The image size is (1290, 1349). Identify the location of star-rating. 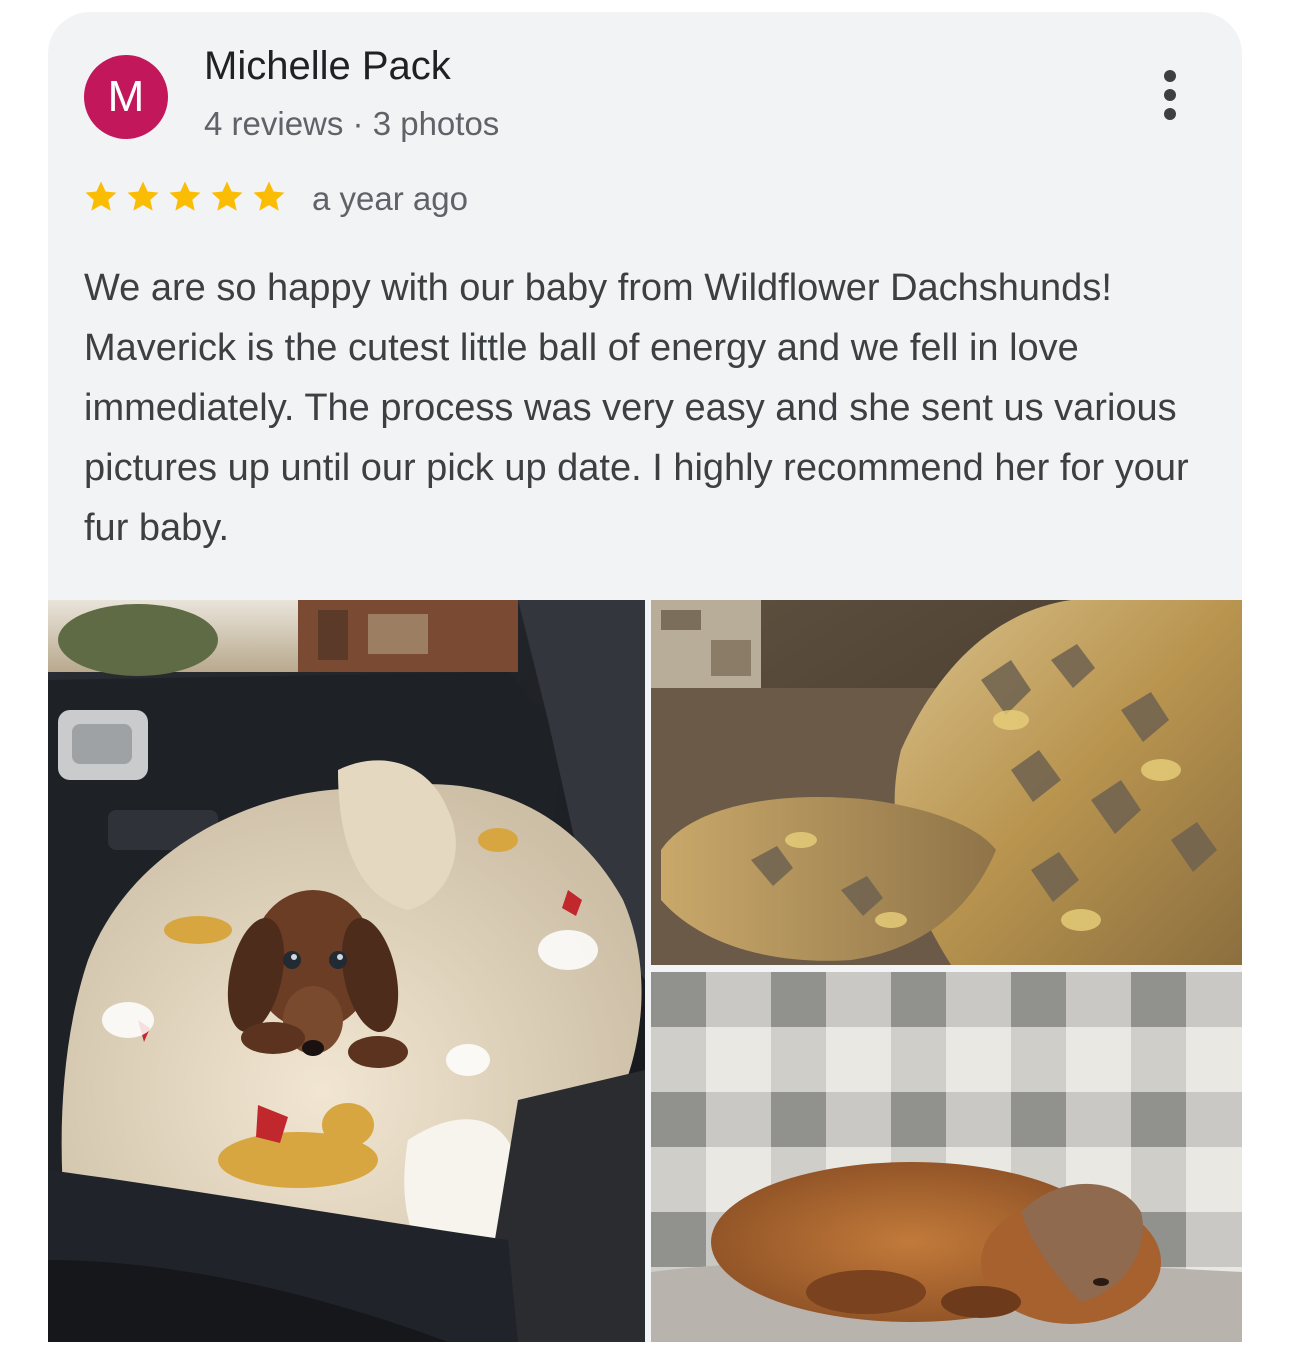
(185, 198).